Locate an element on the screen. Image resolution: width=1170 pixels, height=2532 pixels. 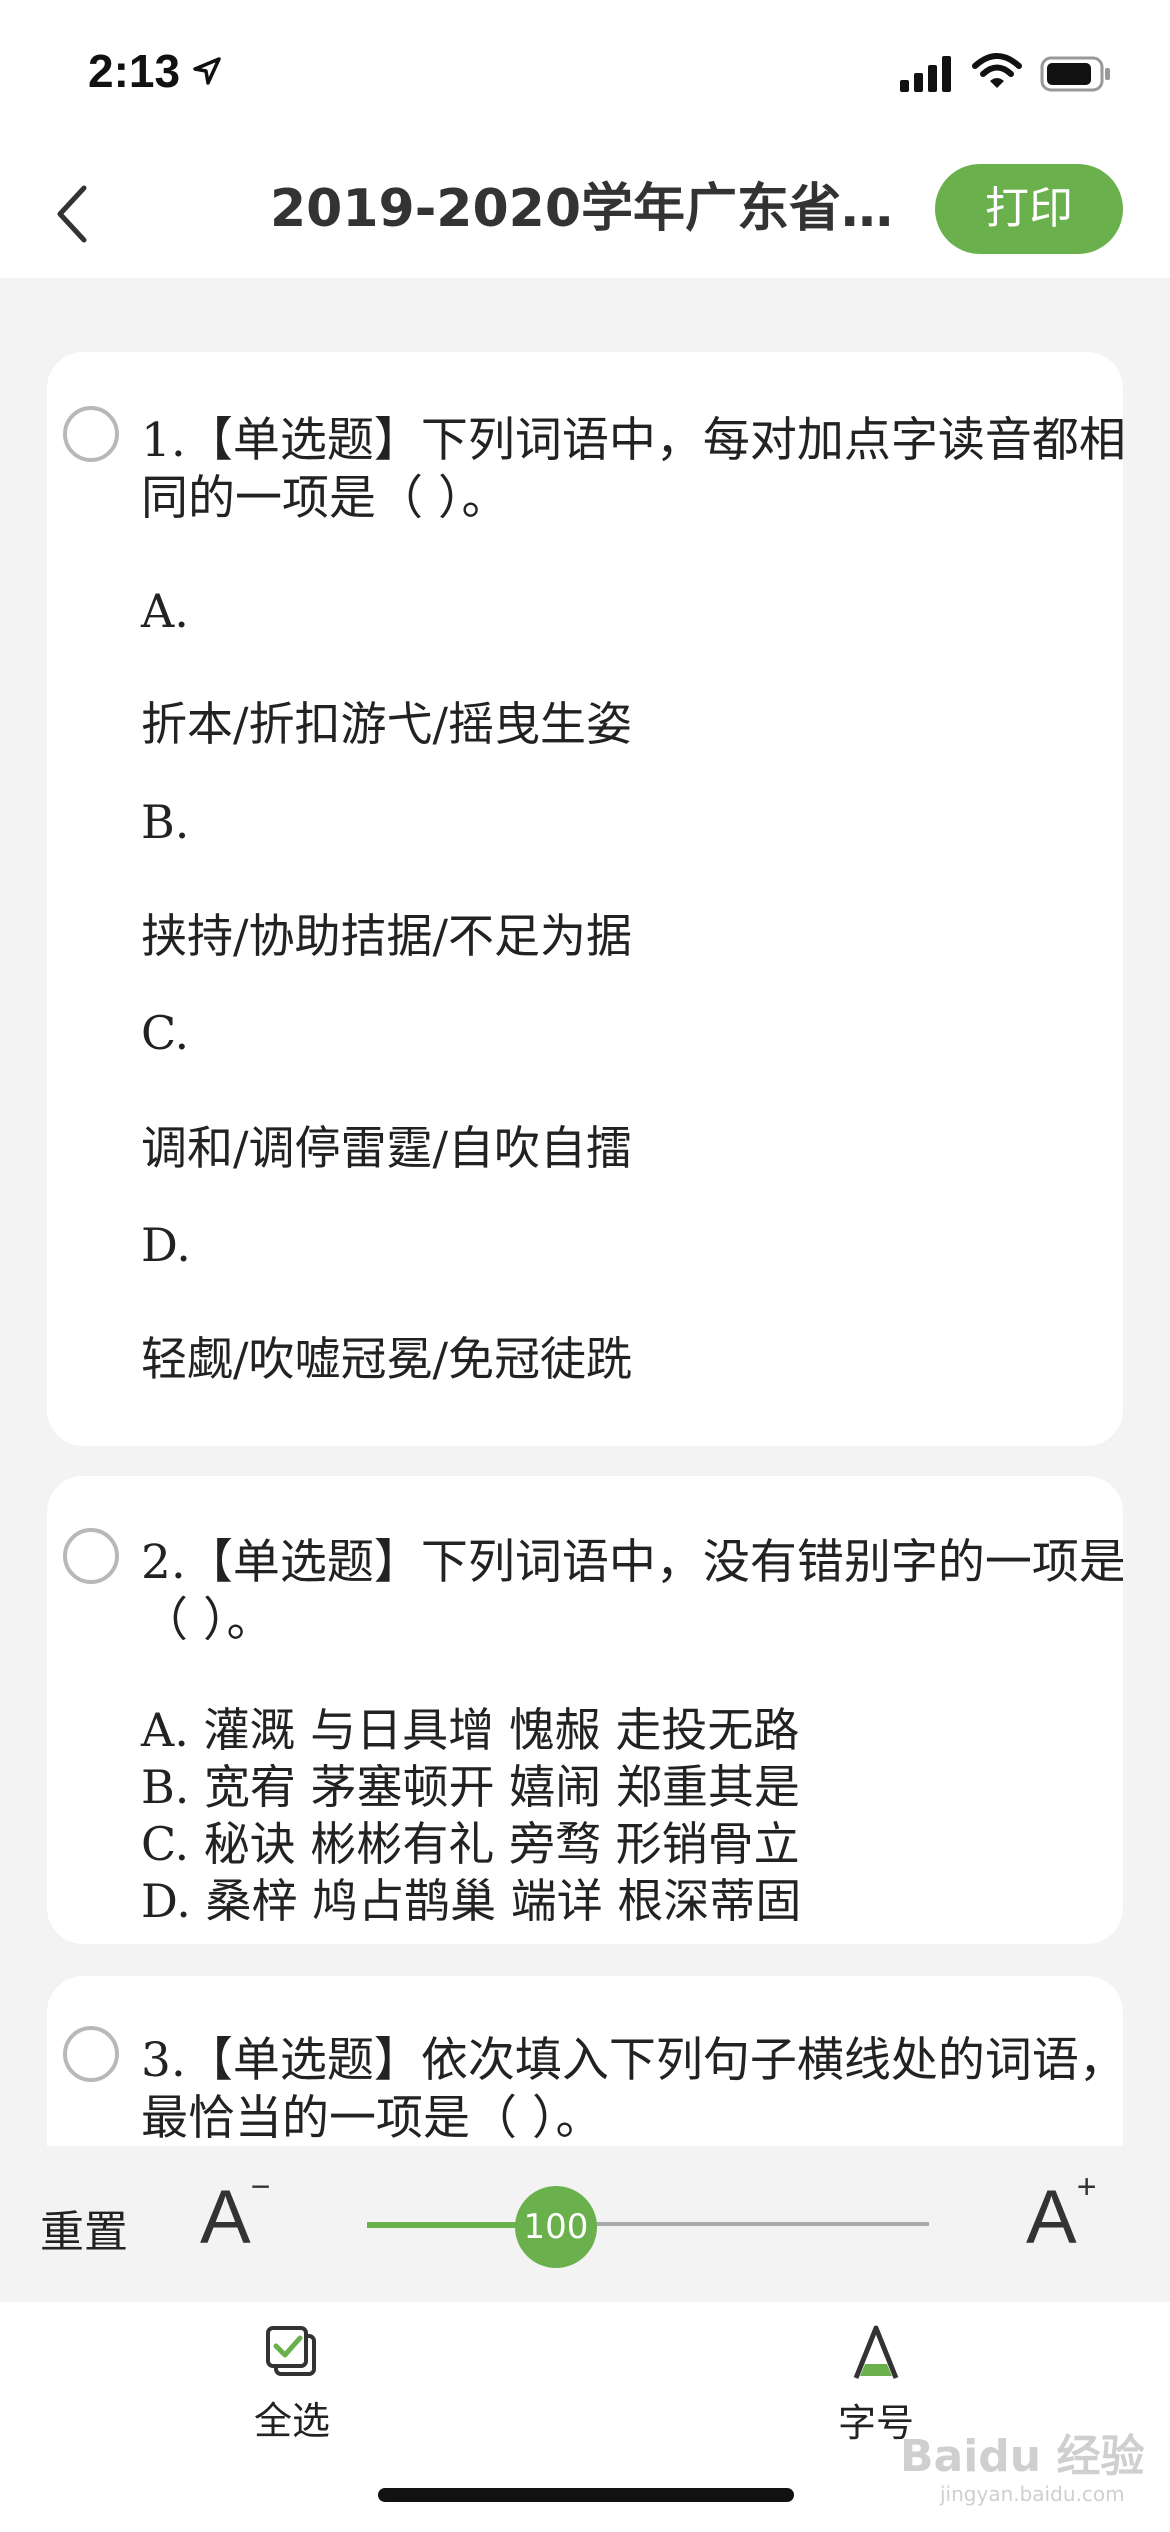
battery-icon is located at coordinates (1075, 74).